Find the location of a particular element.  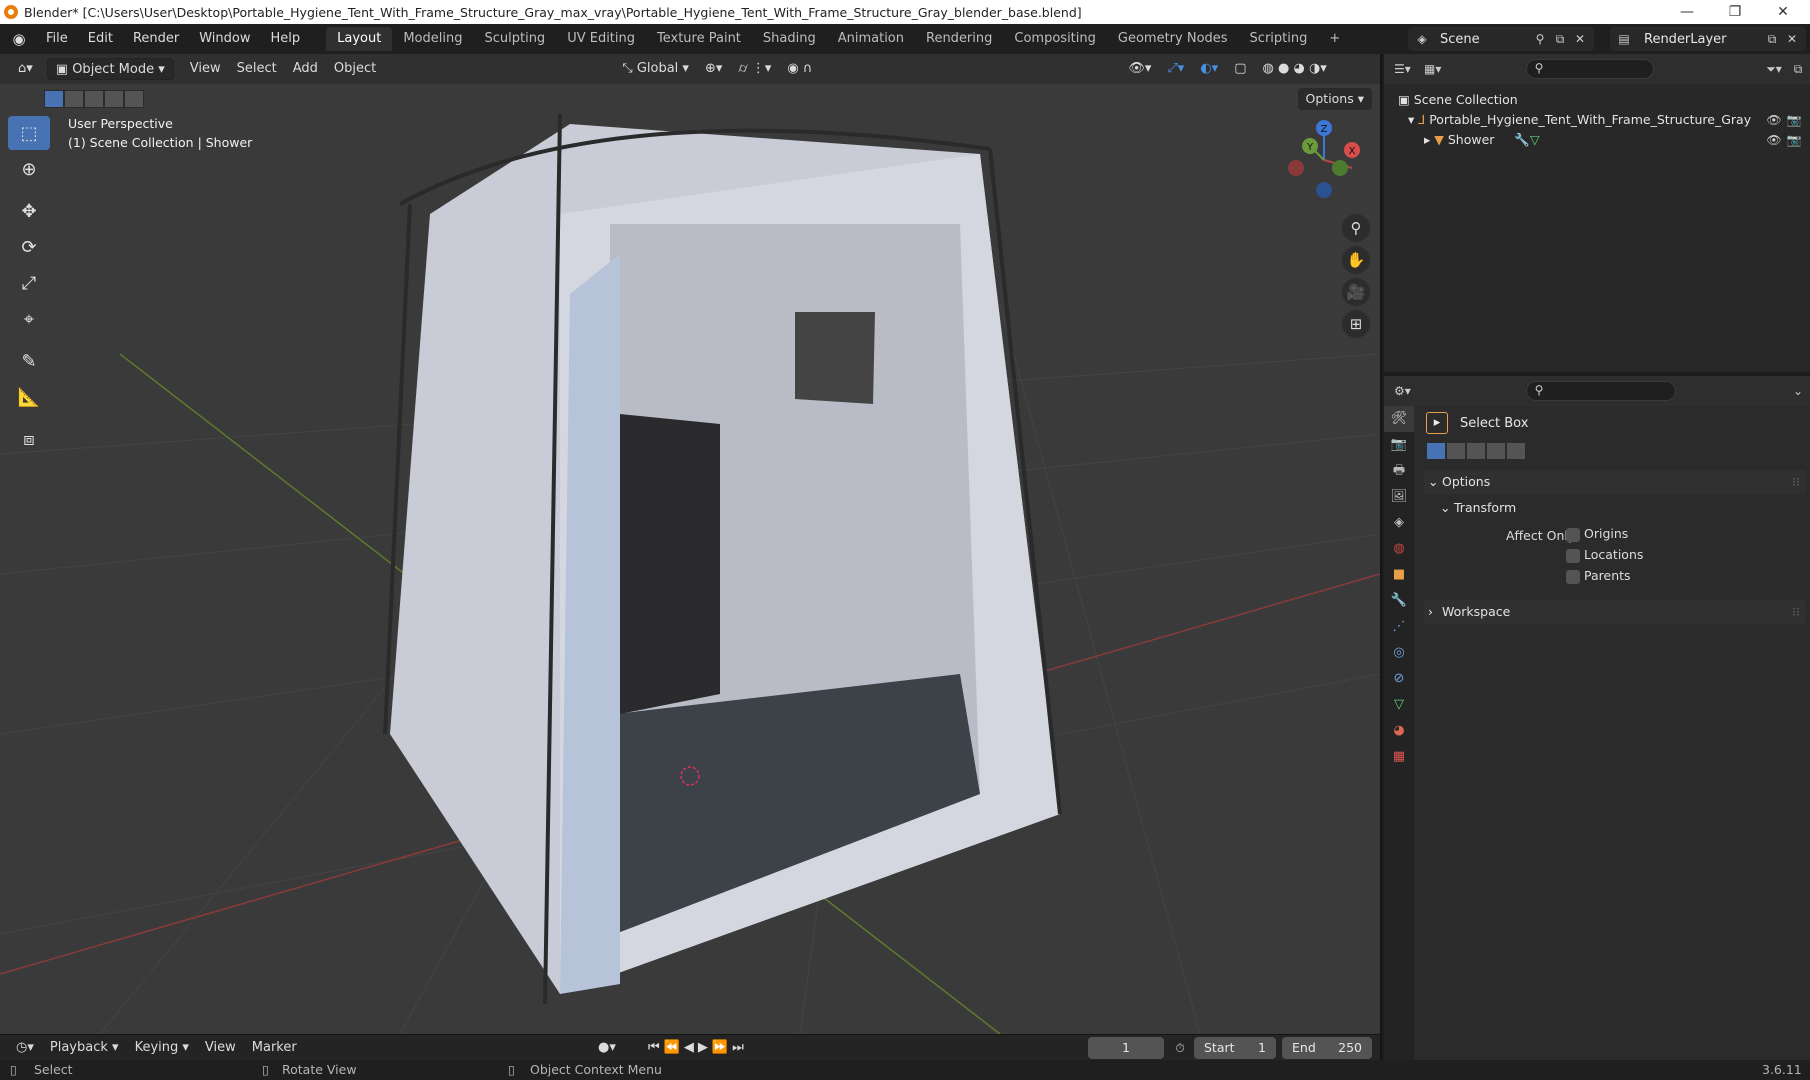

properties-editor-icon: ⚙▾ is located at coordinates (1402, 391).